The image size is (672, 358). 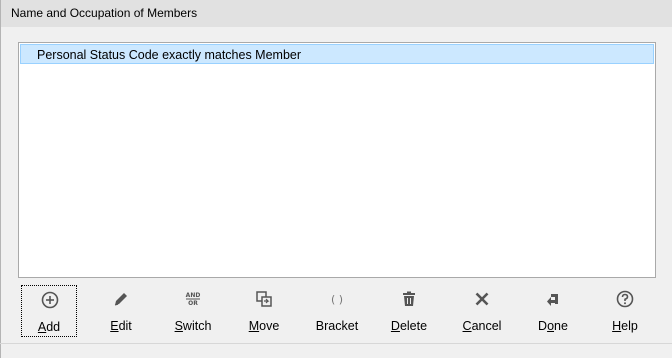 What do you see at coordinates (409, 301) in the screenshot?
I see `delete-icon` at bounding box center [409, 301].